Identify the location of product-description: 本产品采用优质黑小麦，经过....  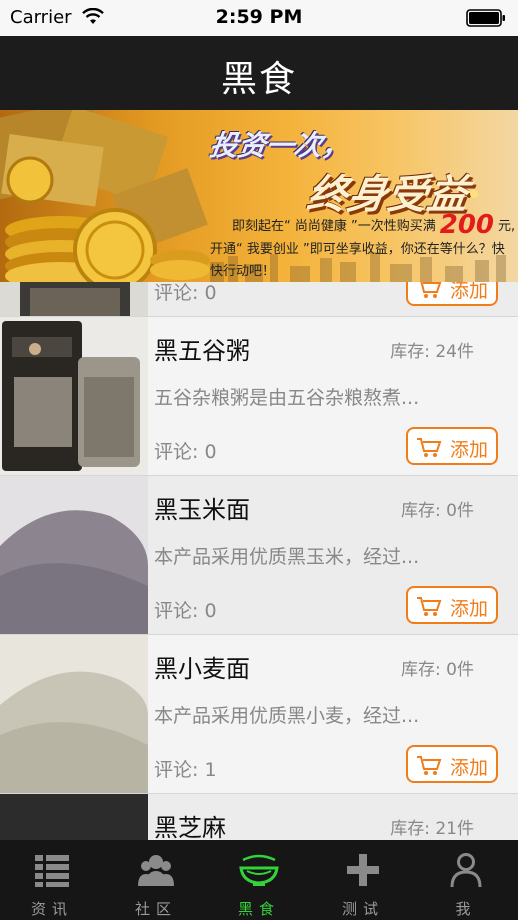
(287, 716).